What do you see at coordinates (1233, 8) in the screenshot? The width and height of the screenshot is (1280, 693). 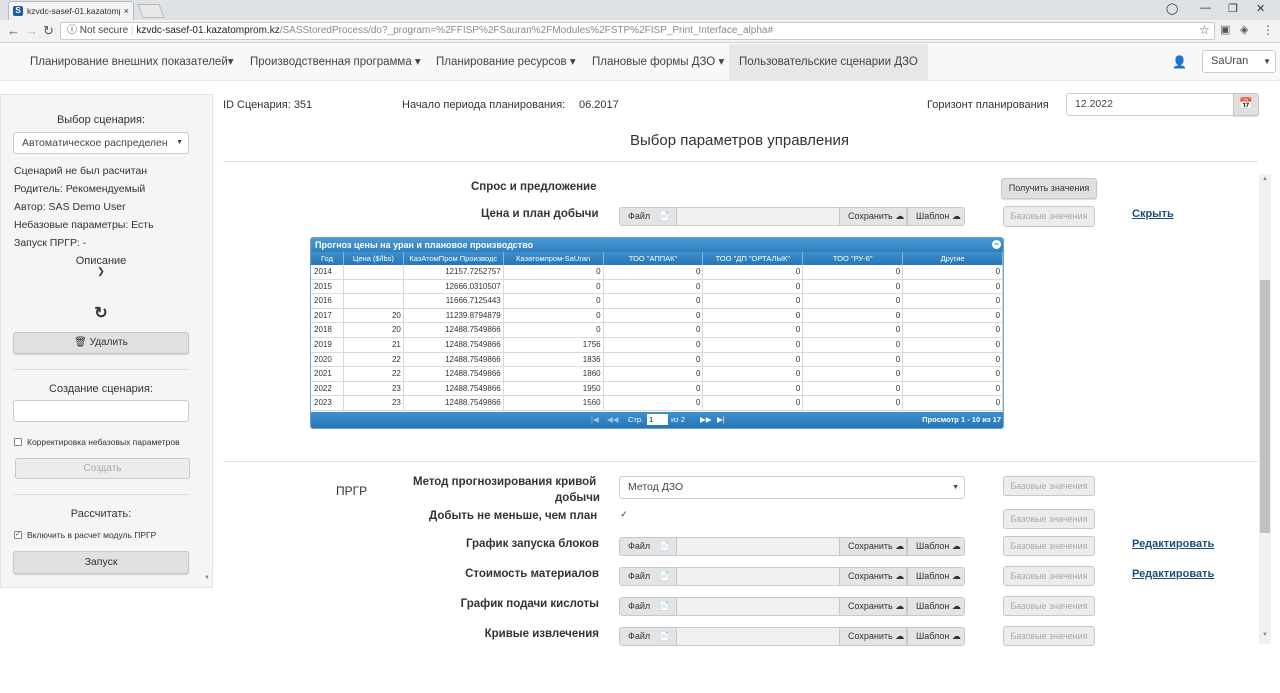 I see `restore-icon: ❐` at bounding box center [1233, 8].